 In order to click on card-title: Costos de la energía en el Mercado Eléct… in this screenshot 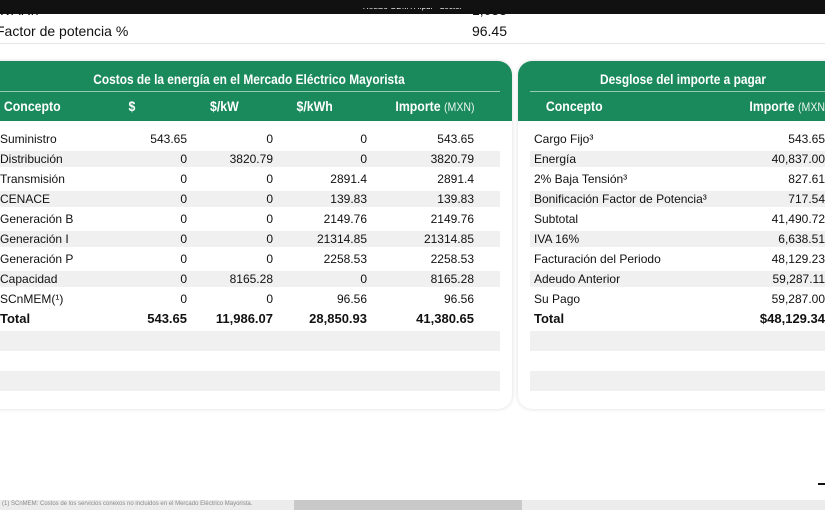, I will do `click(249, 79)`.